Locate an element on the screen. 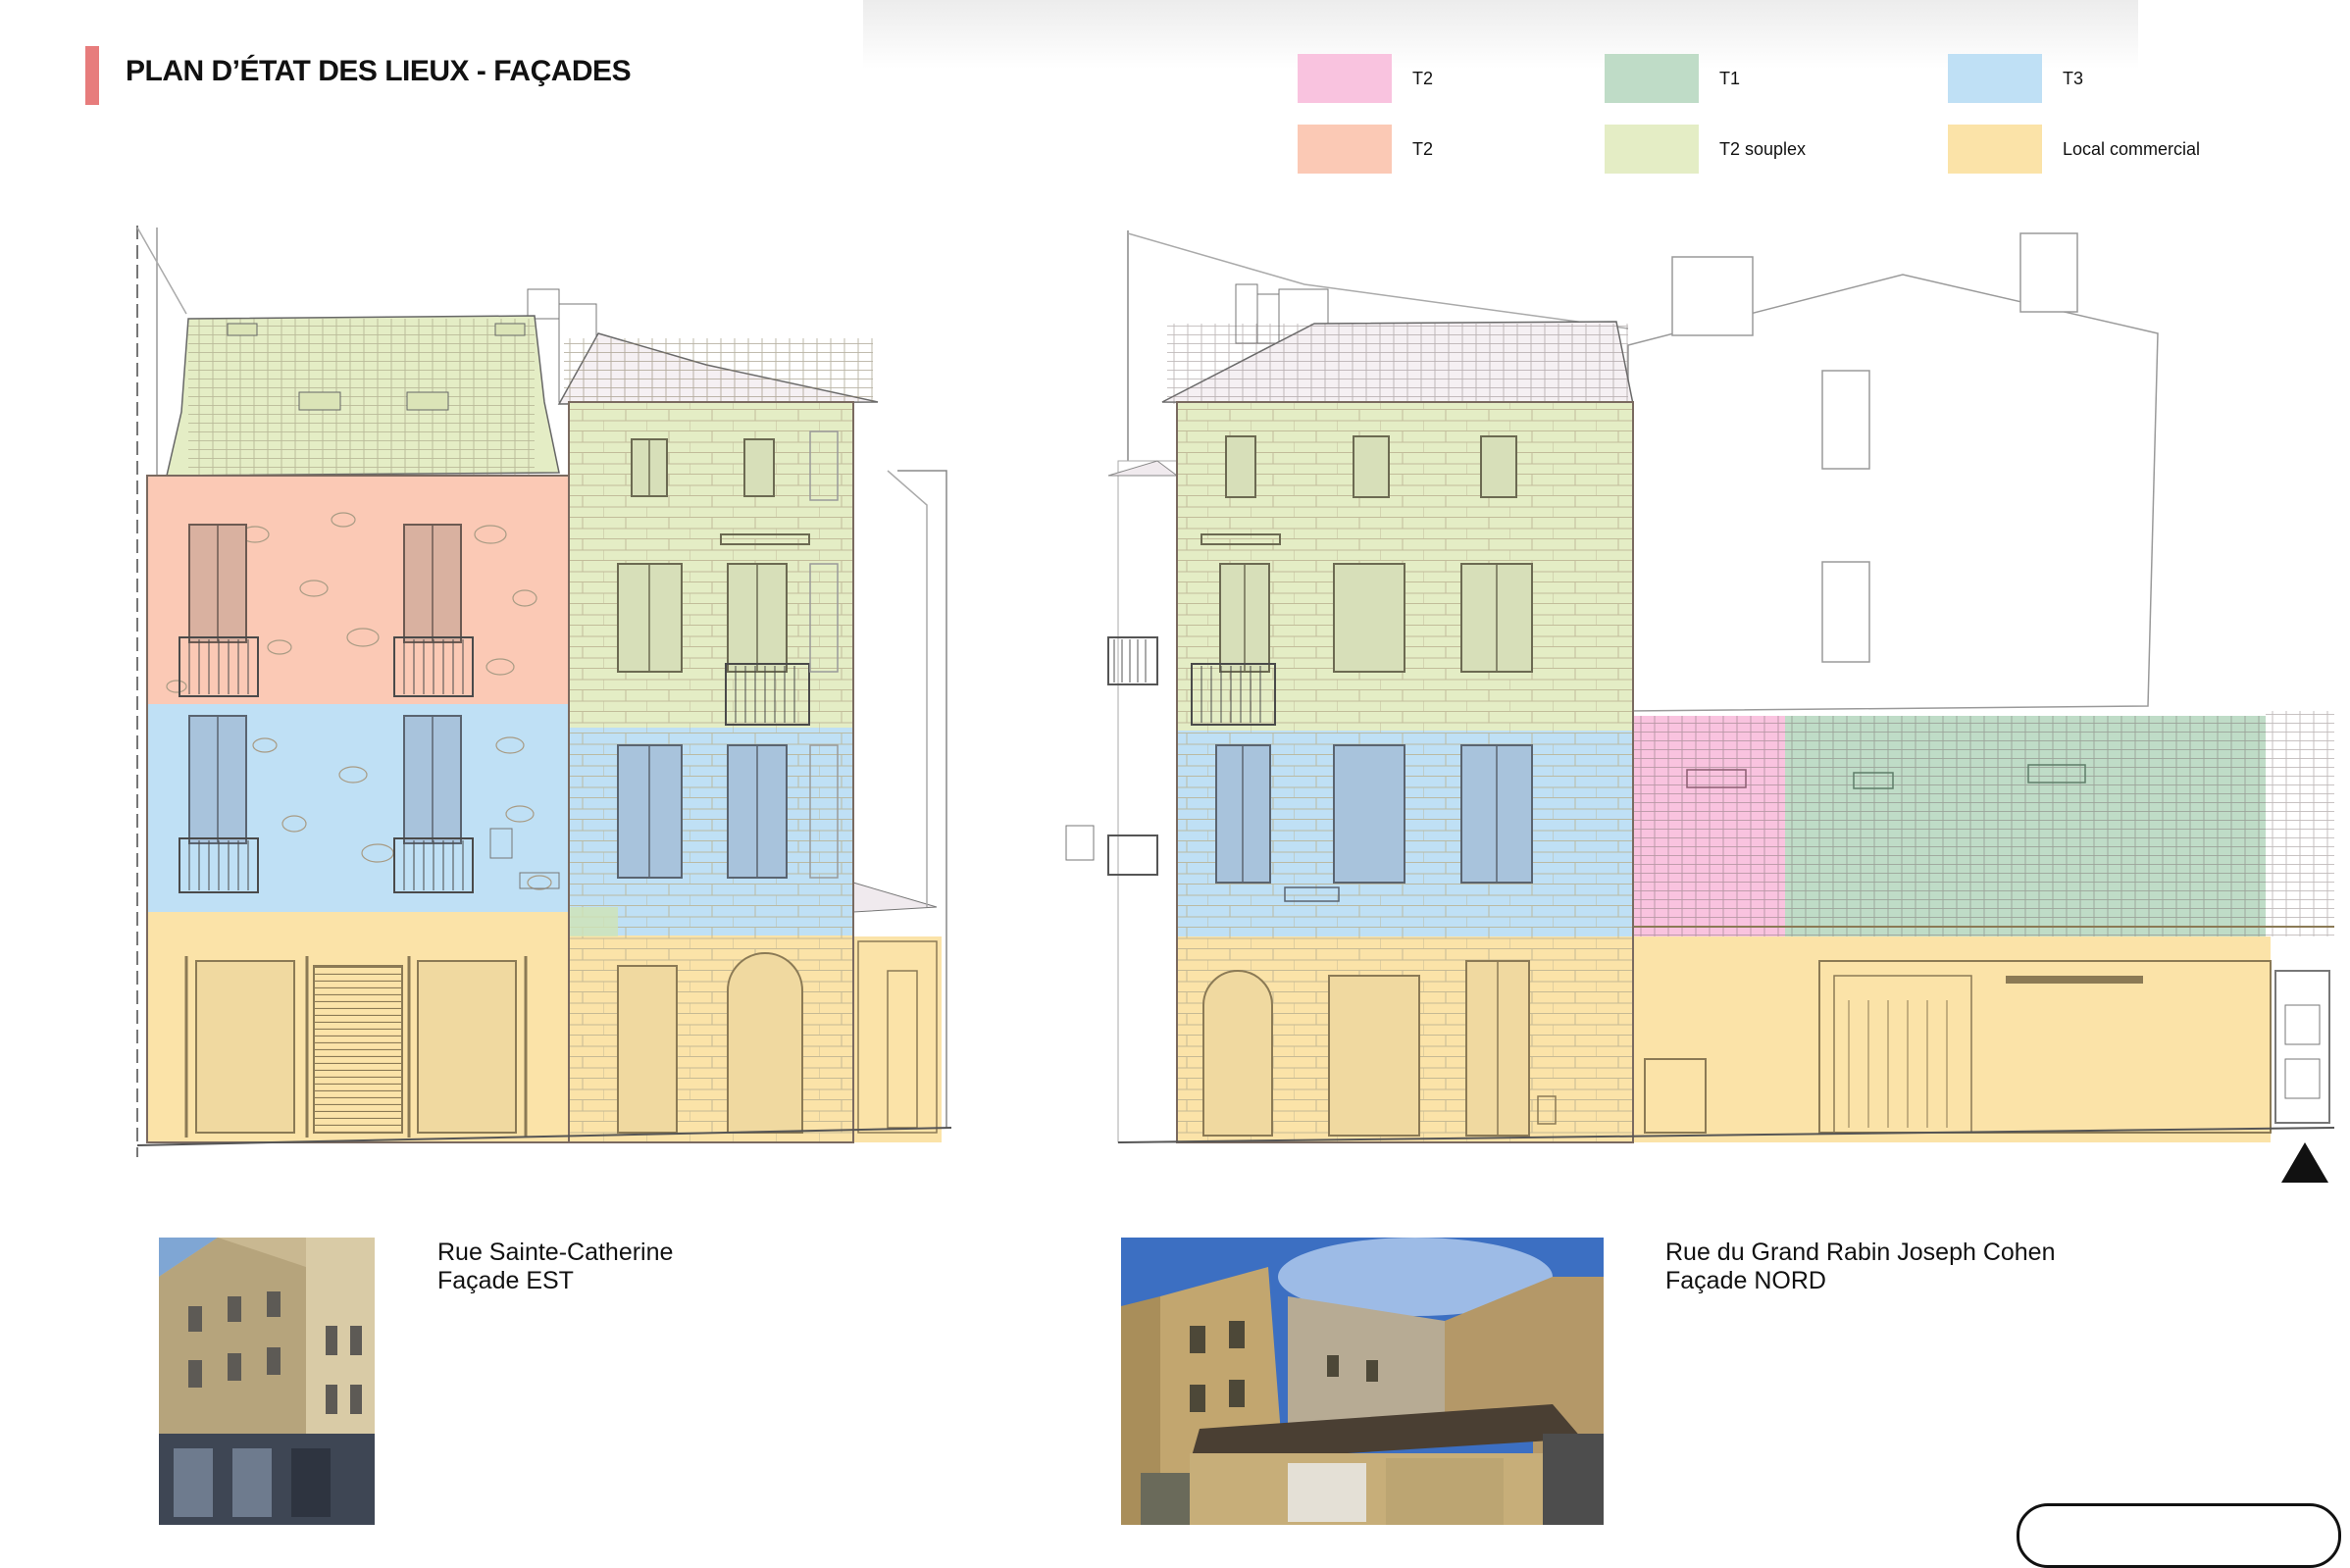  header-shadow is located at coordinates (1500, 34).